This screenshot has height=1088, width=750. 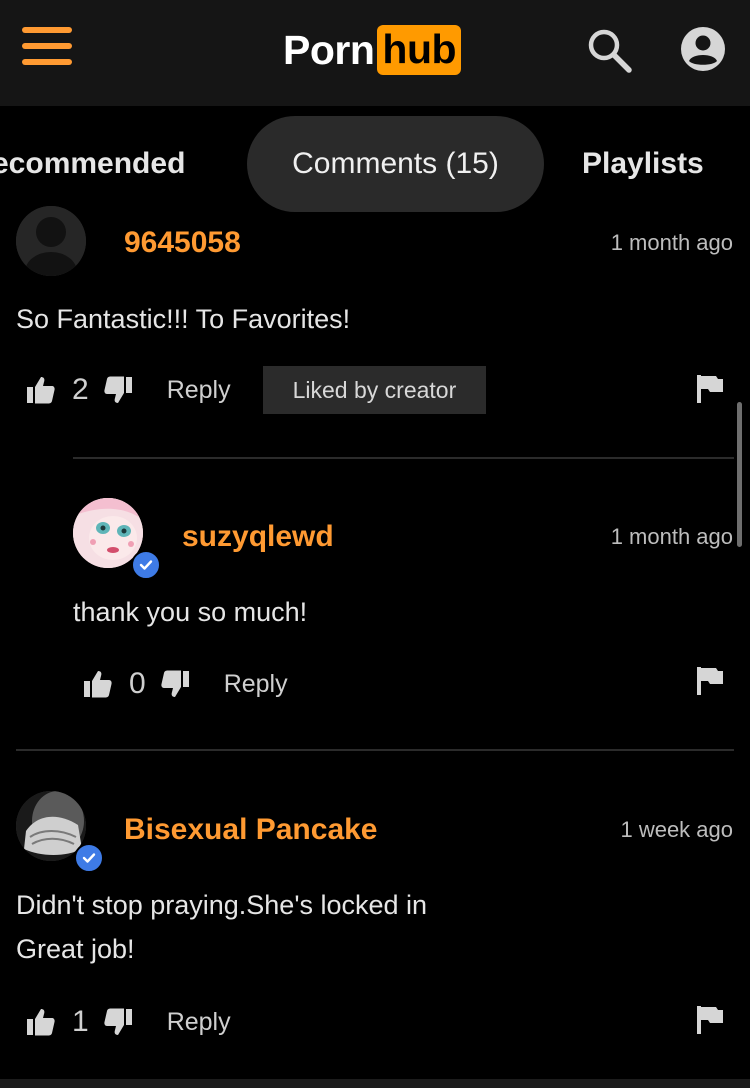 What do you see at coordinates (256, 390) in the screenshot?
I see `comment-actions: 2 Reply Liked by creator` at bounding box center [256, 390].